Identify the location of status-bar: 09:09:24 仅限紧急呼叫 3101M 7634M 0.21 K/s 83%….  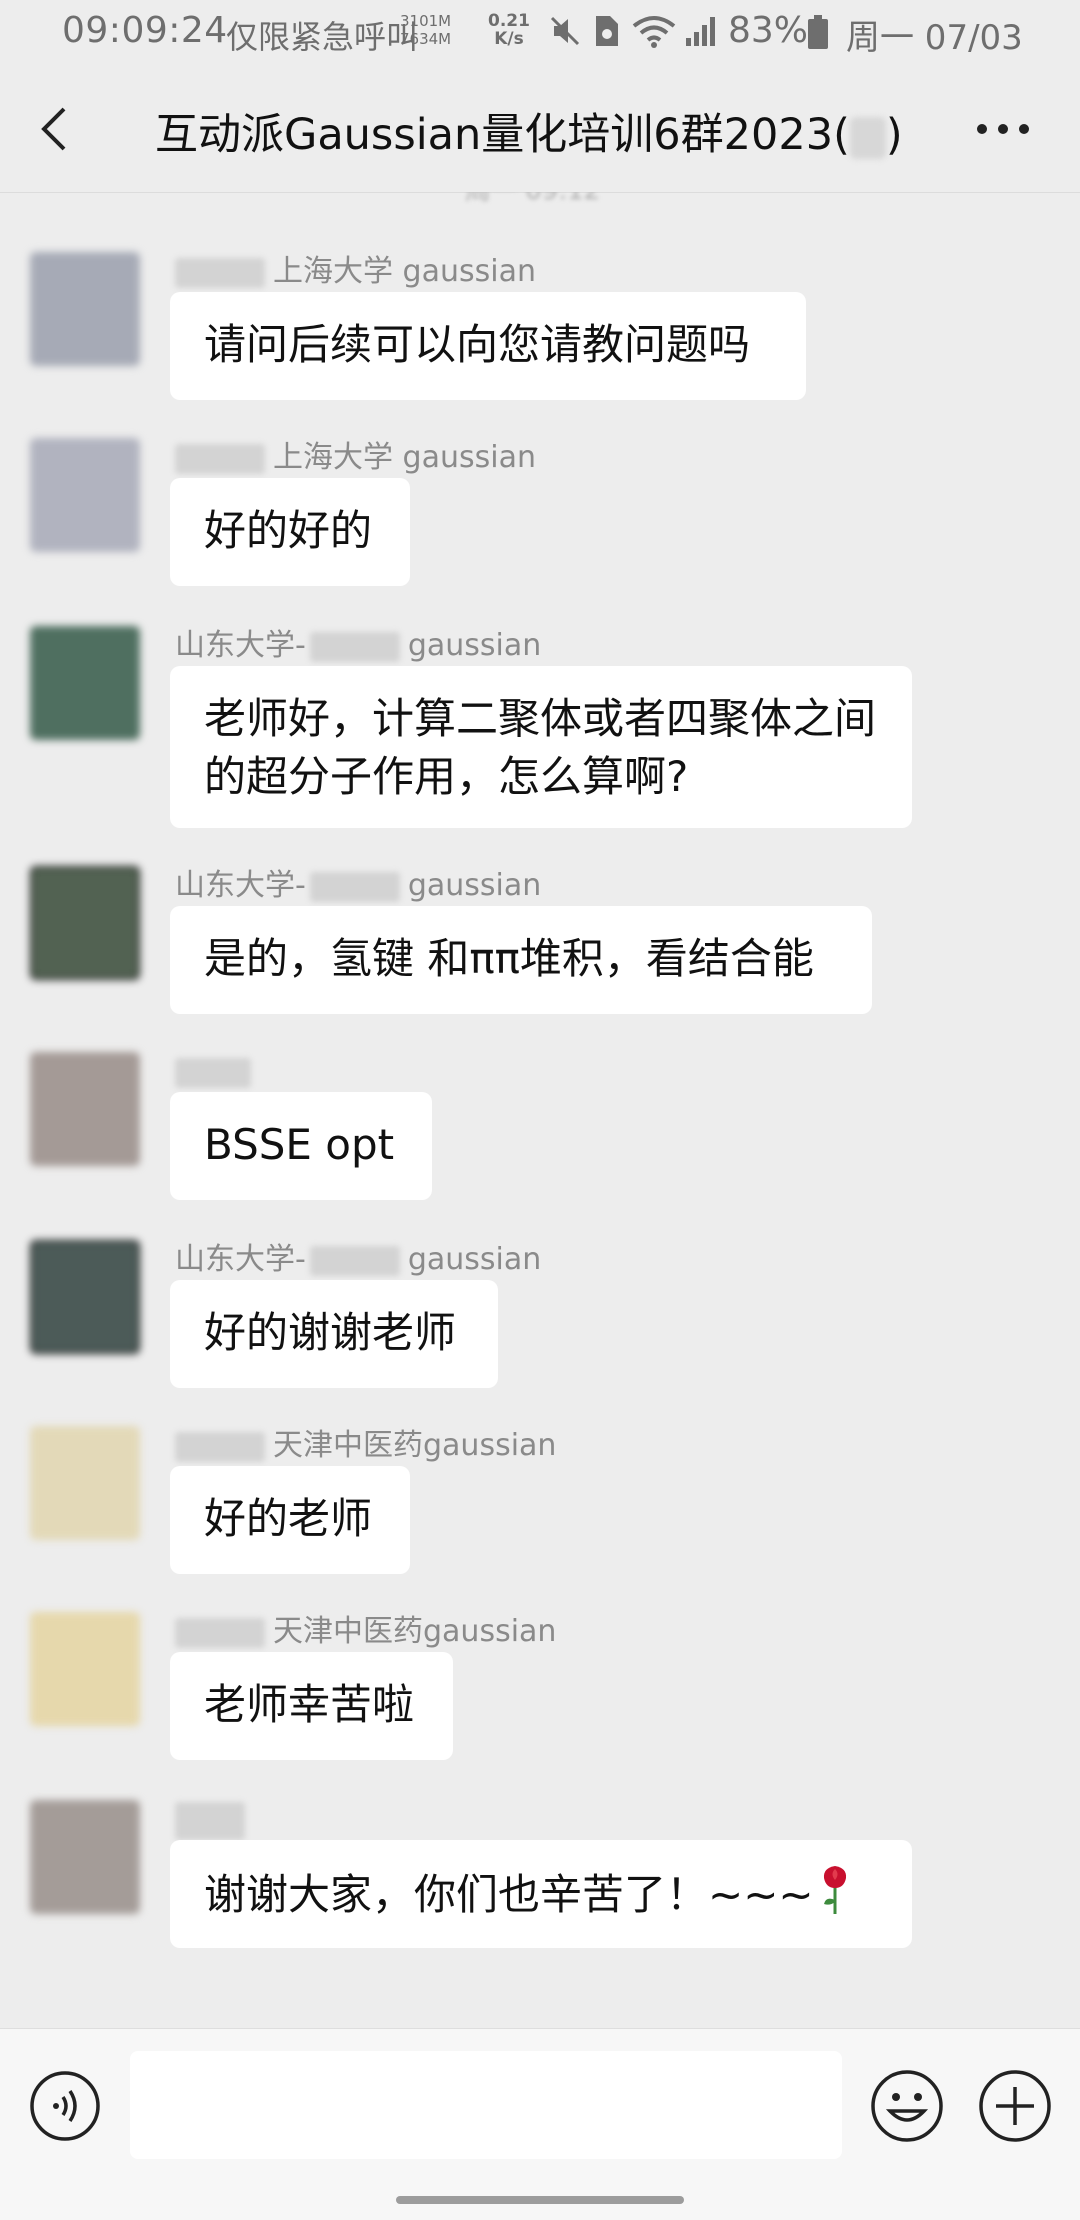
(540, 33).